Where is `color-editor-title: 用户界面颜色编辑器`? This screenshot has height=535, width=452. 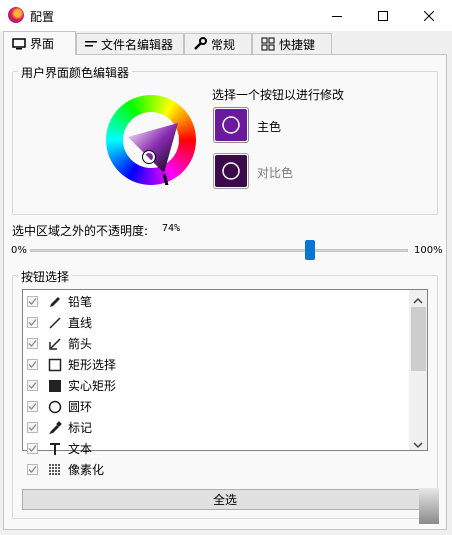 color-editor-title: 用户界面颜色编辑器 is located at coordinates (75, 72).